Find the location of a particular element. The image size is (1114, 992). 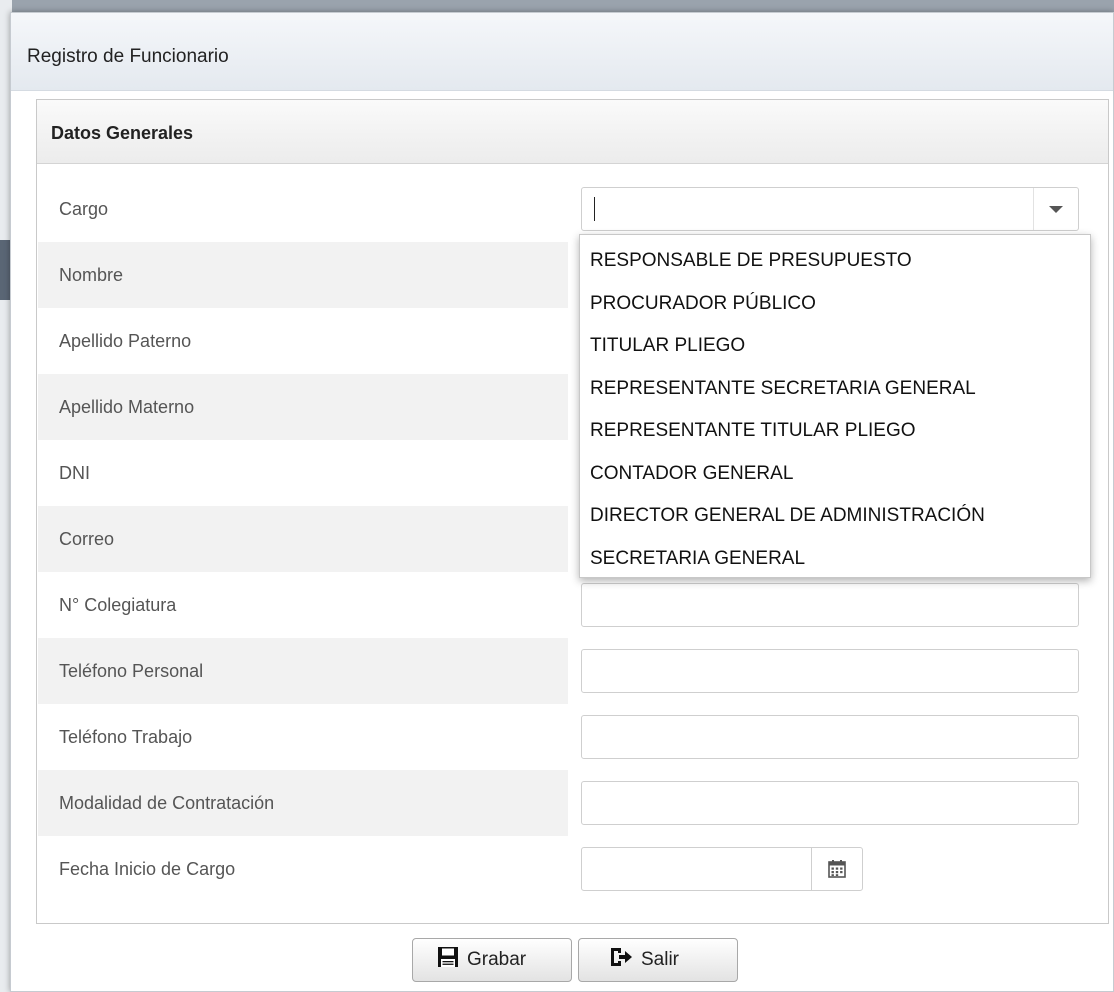

telefono-personal-input is located at coordinates (830, 671).